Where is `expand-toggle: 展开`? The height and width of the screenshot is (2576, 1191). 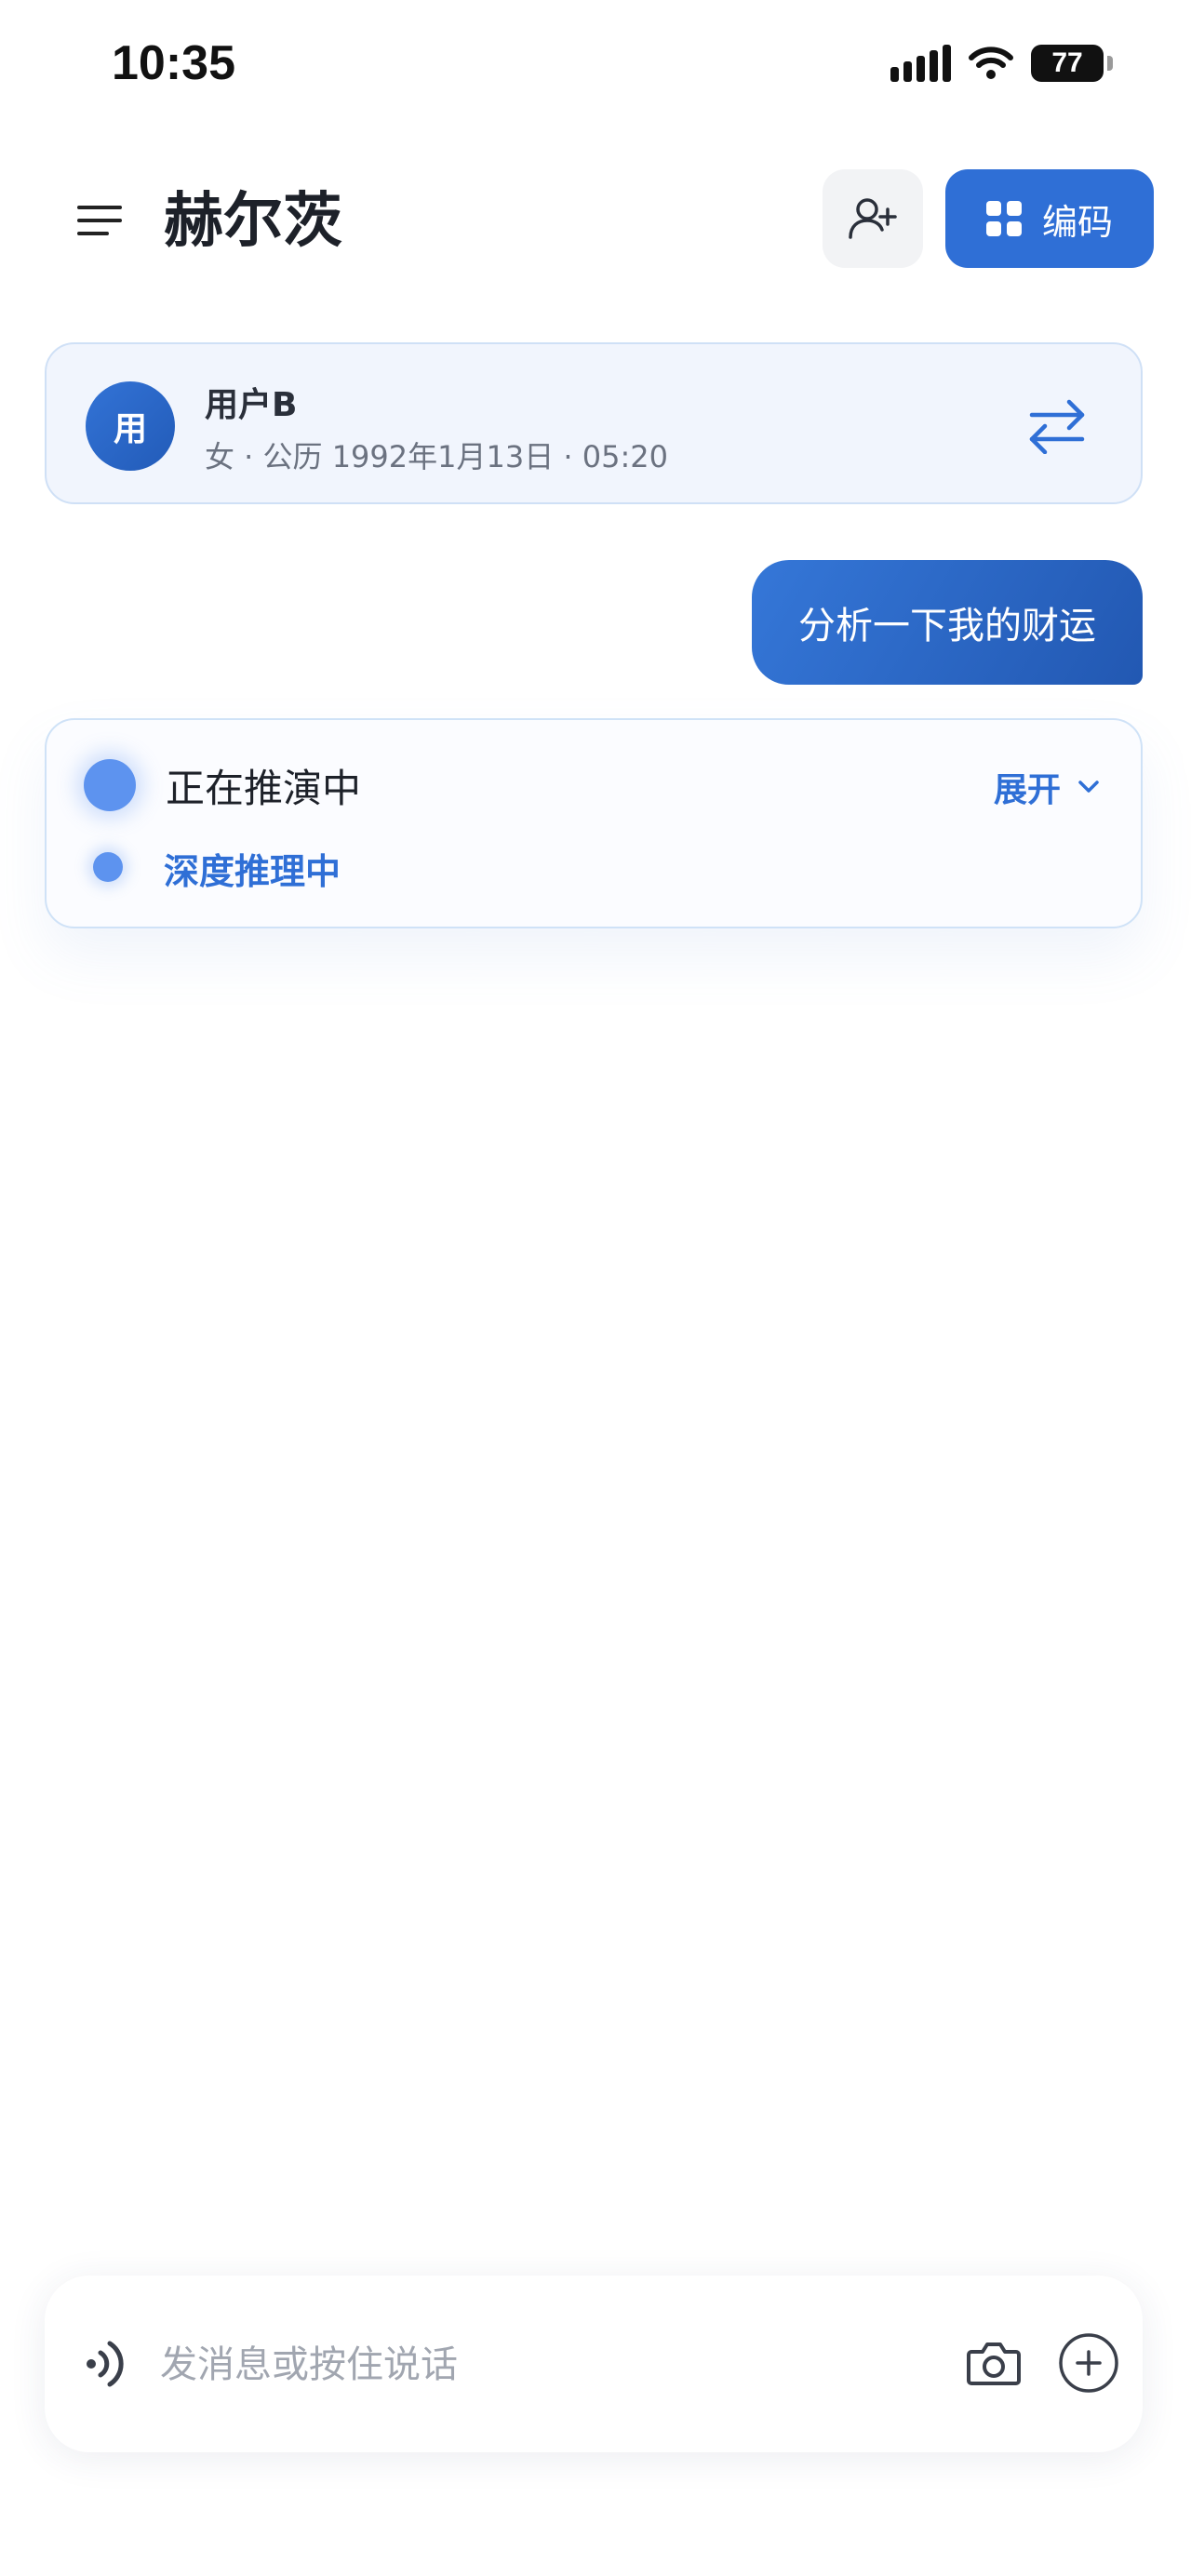 expand-toggle: 展开 is located at coordinates (1047, 787).